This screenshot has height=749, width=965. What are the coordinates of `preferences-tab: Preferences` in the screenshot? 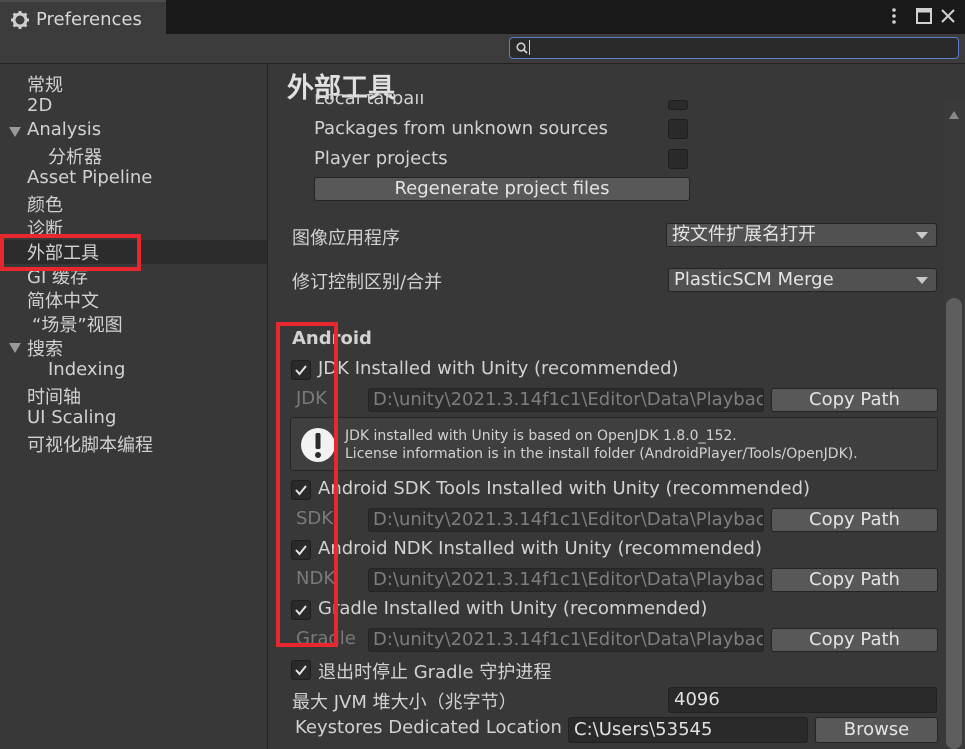 It's located at (83, 19).